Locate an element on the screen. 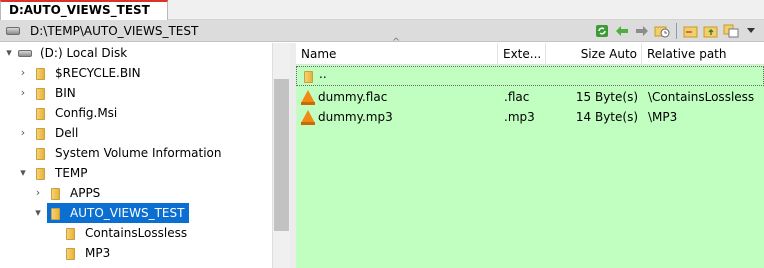 The image size is (764, 268). path-toolbar is located at coordinates (678, 31).